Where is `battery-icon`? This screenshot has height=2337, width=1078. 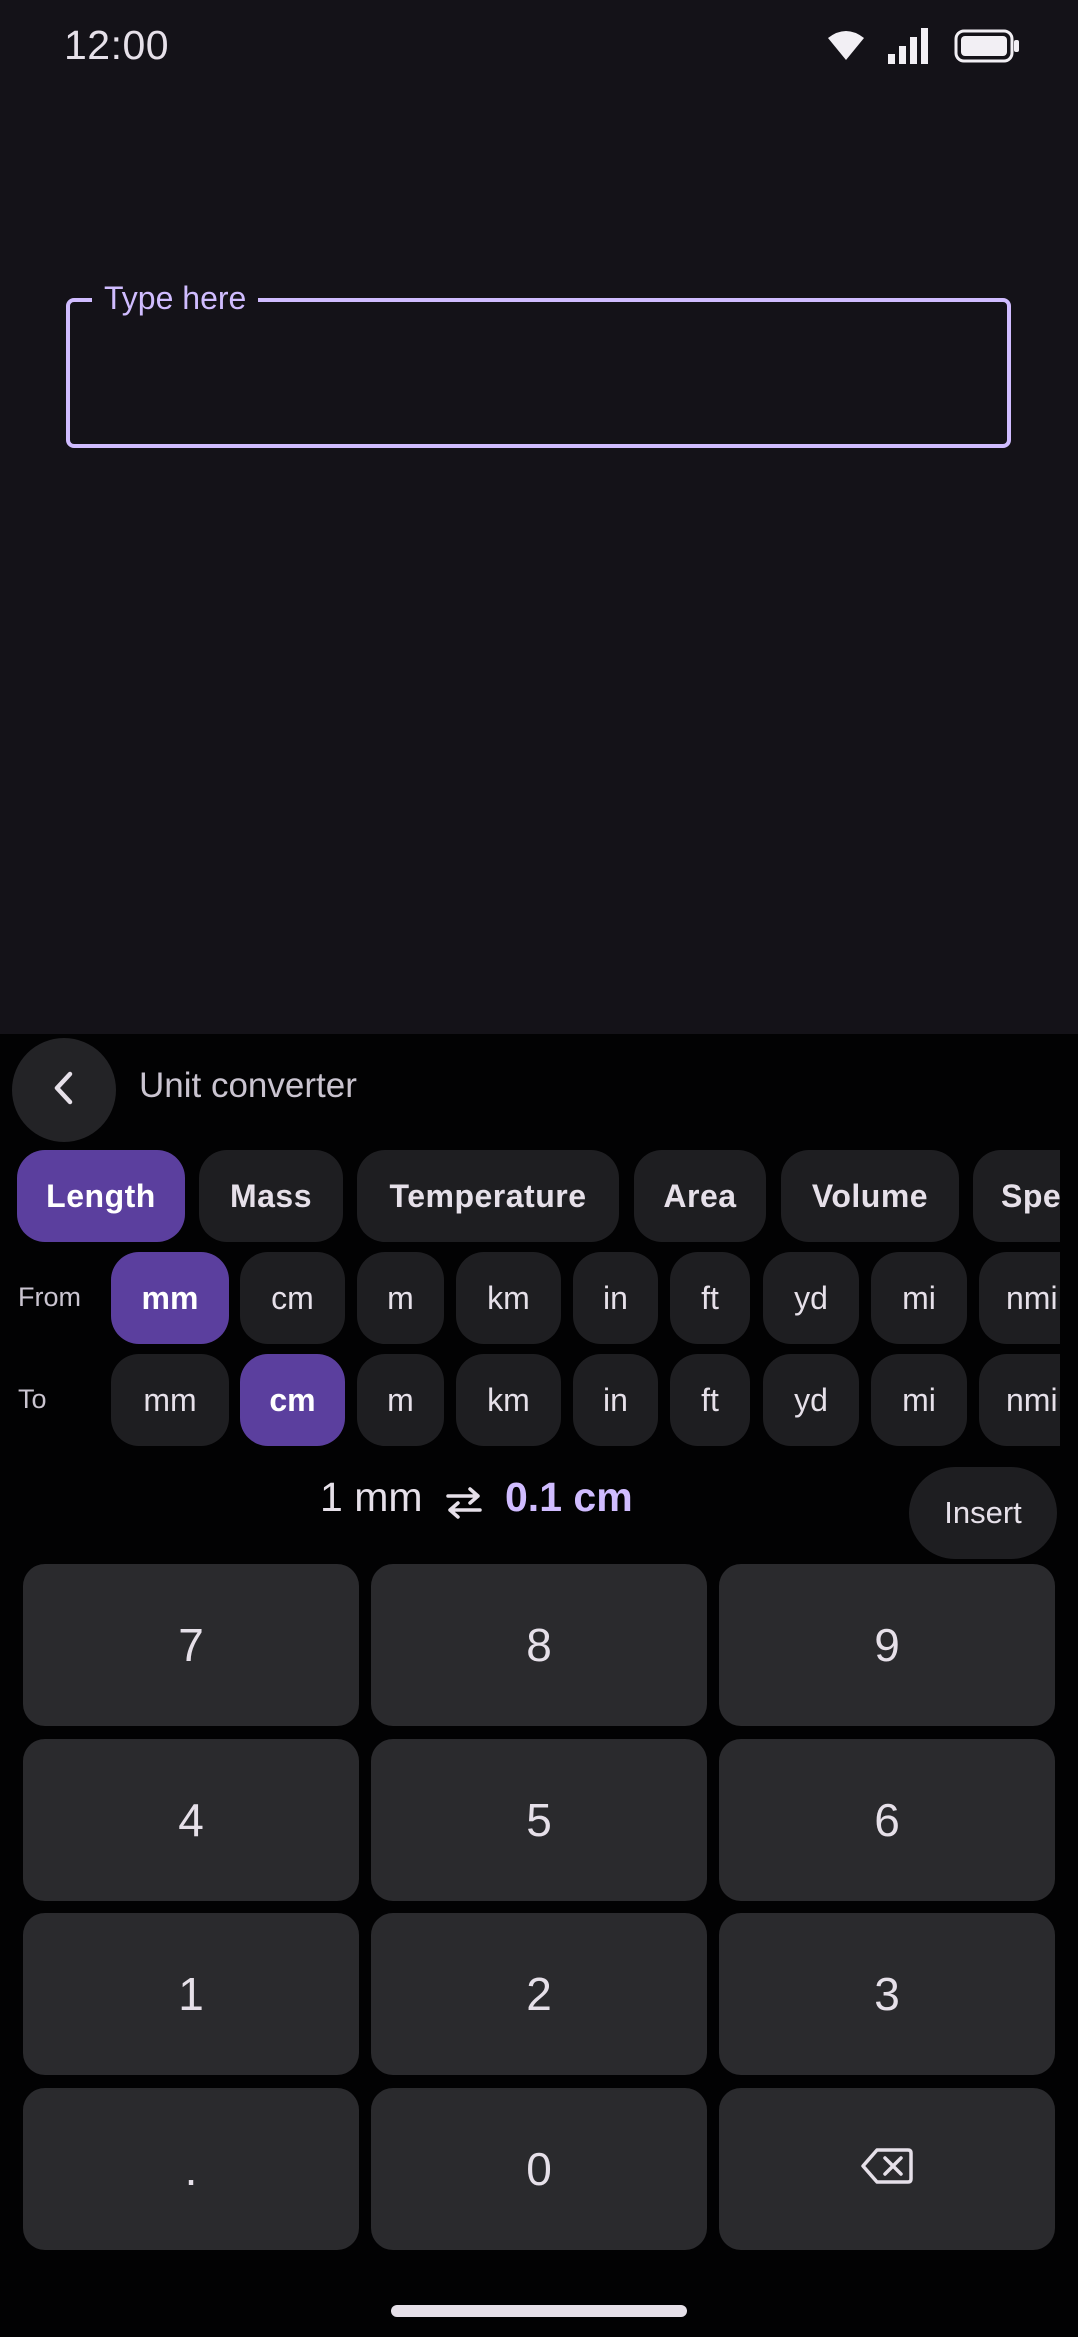 battery-icon is located at coordinates (987, 48).